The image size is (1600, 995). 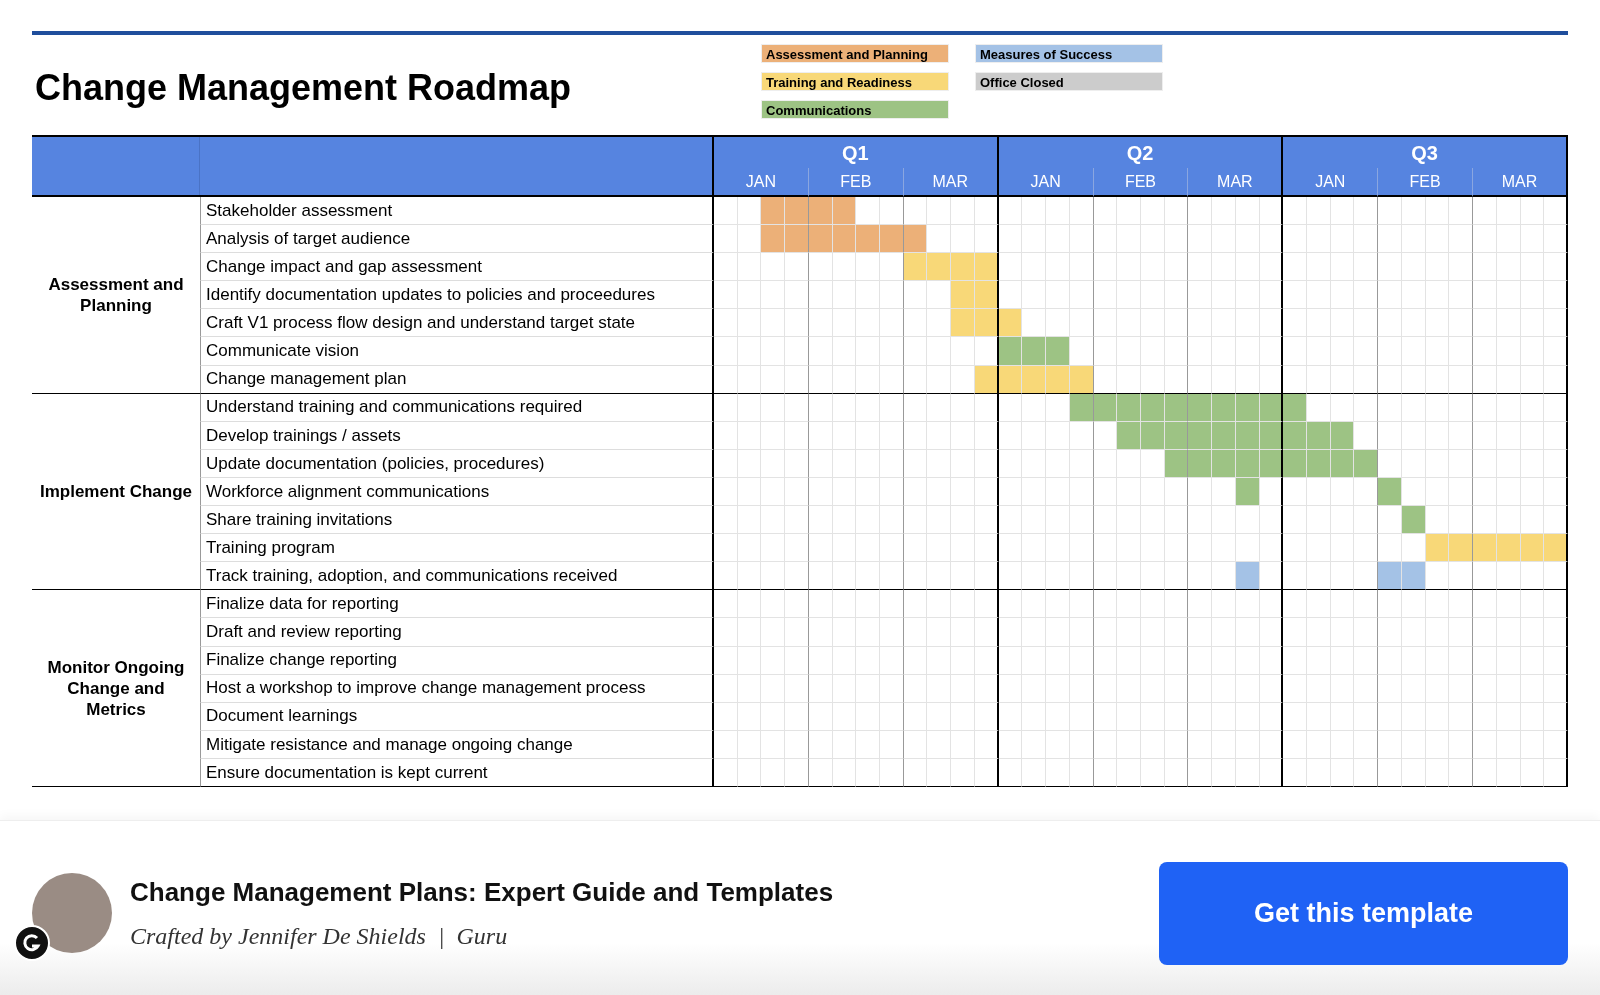 What do you see at coordinates (421, 323) in the screenshot?
I see `task-label: Craft V1 process flow design and understand target state` at bounding box center [421, 323].